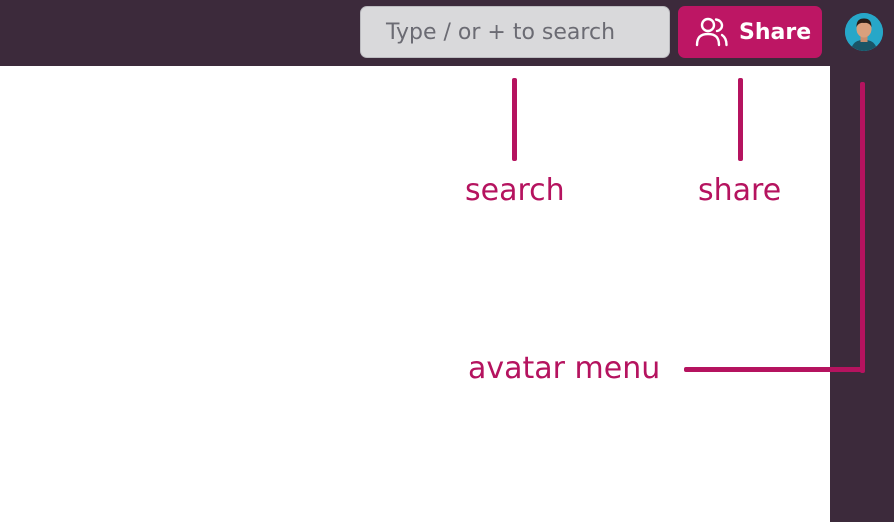 The image size is (894, 522). I want to click on user-avatar-icon, so click(864, 32).